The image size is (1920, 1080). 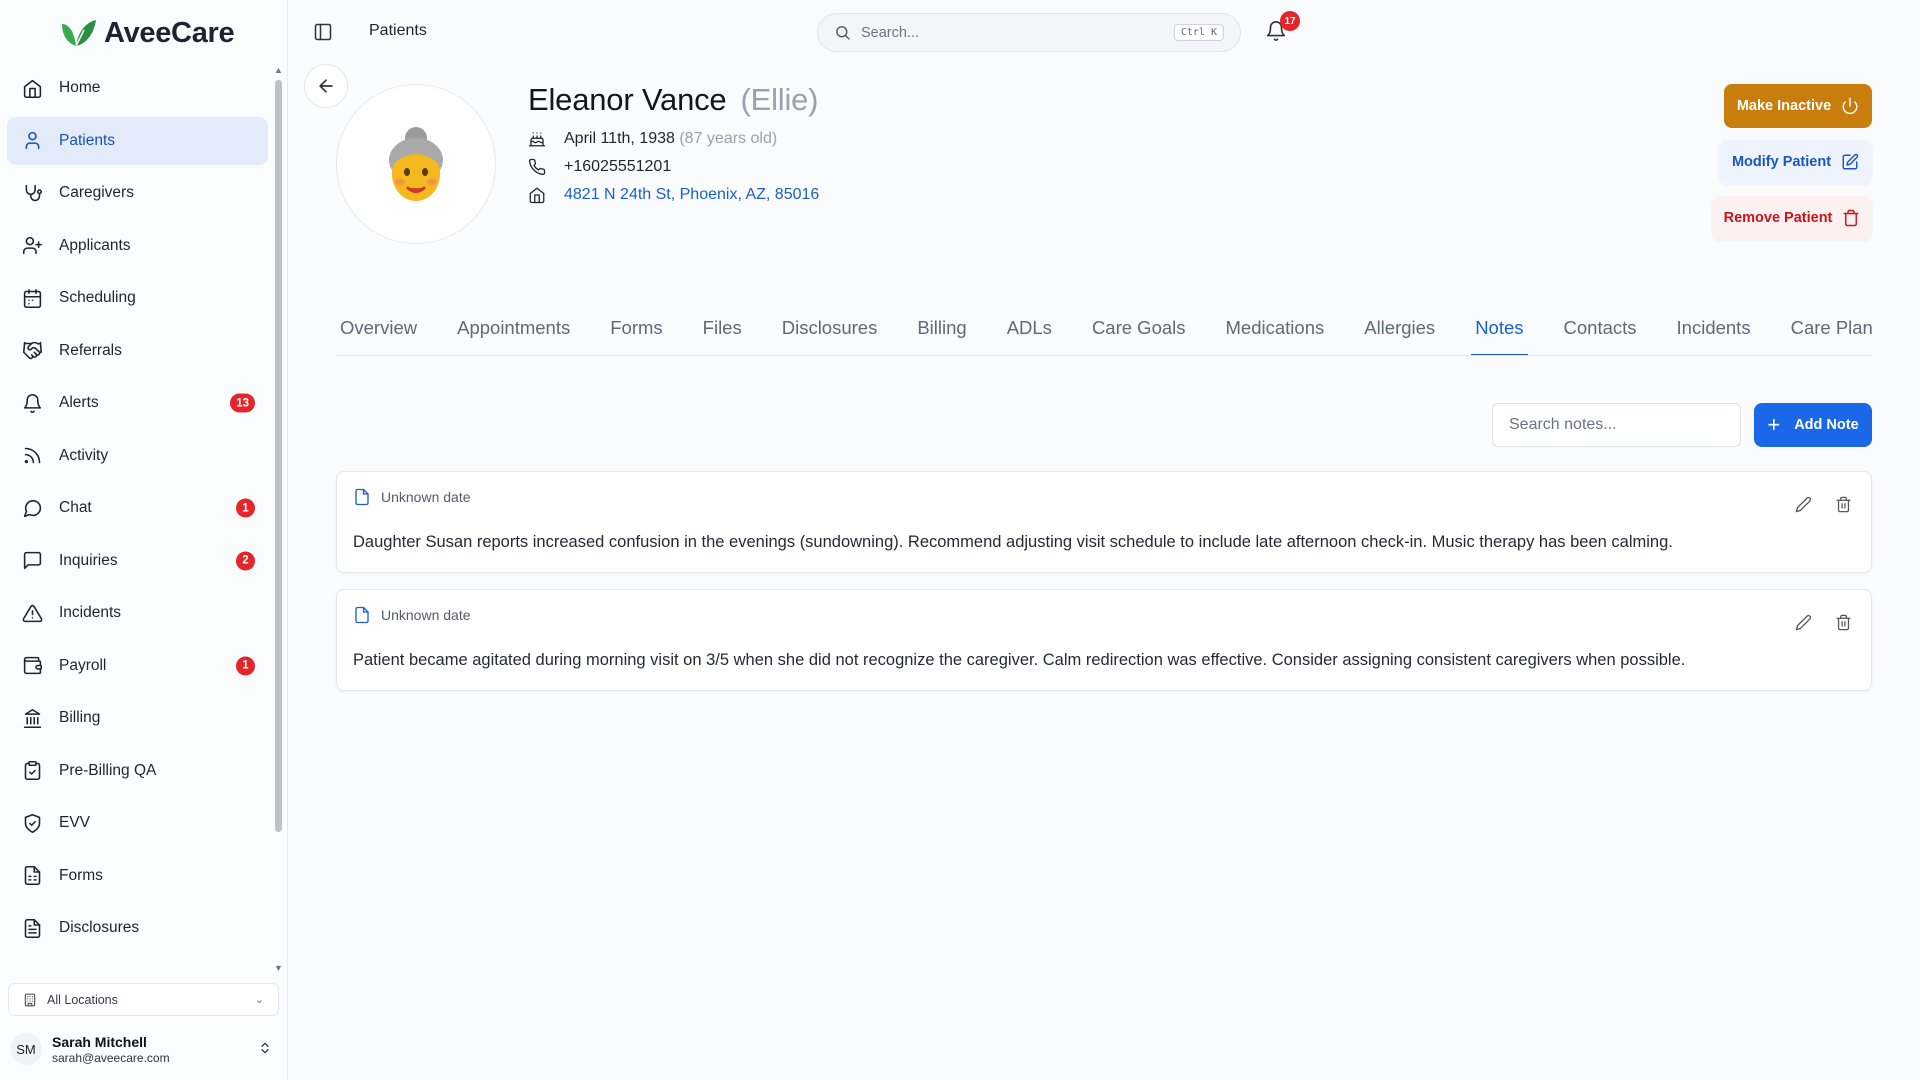 I want to click on sidebar-item-caregivers: Caregivers, so click(x=137, y=193).